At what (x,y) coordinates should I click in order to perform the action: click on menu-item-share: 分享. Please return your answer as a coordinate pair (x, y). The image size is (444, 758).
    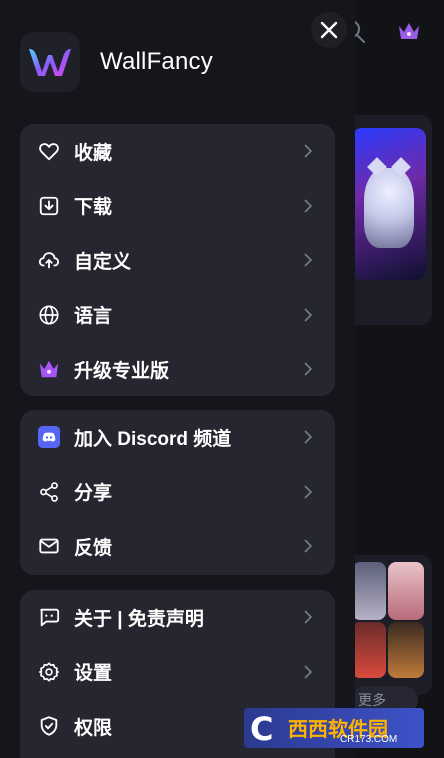
    Looking at the image, I should click on (177, 492).